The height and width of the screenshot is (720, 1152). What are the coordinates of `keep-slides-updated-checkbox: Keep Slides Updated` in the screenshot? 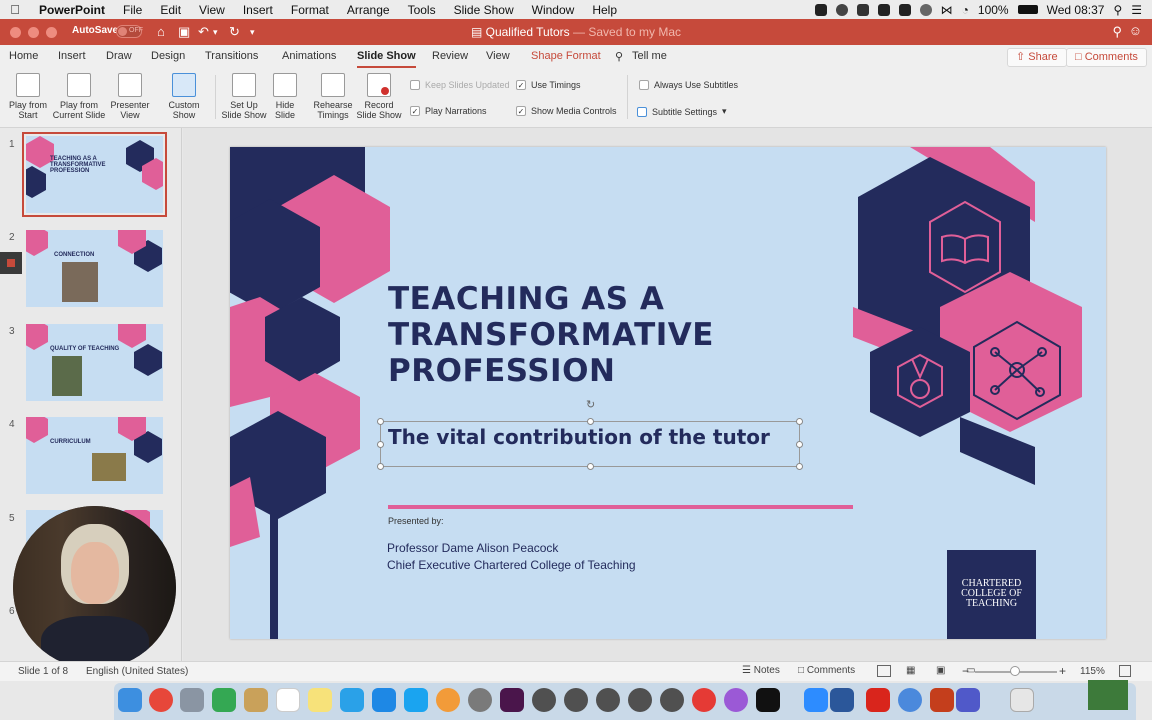 It's located at (460, 85).